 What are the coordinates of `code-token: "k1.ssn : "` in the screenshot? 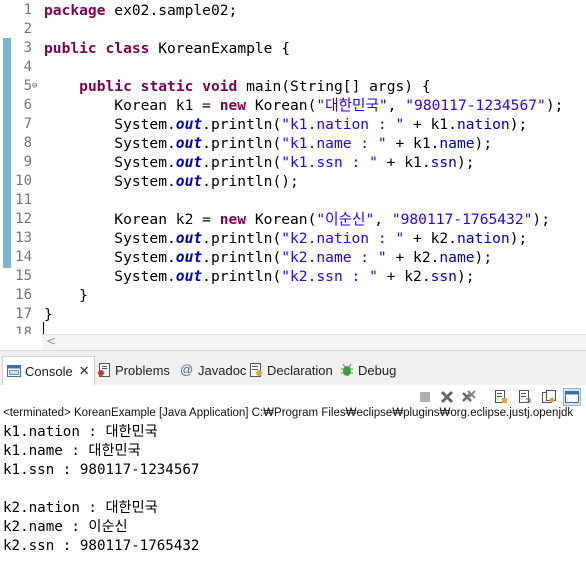 It's located at (329, 162).